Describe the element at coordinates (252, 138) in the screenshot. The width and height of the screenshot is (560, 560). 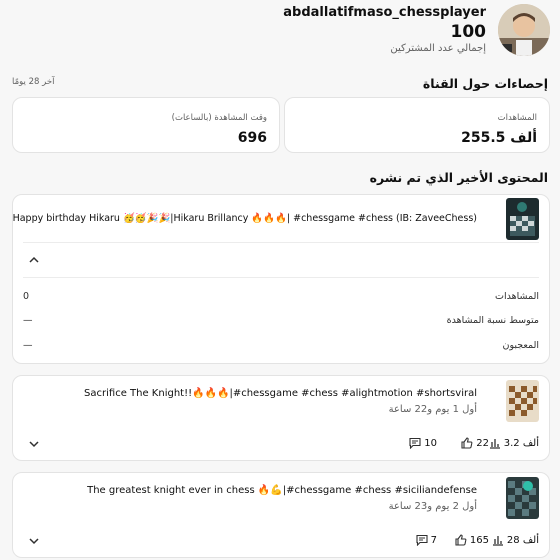
I see `watch-time-value: 696` at that location.